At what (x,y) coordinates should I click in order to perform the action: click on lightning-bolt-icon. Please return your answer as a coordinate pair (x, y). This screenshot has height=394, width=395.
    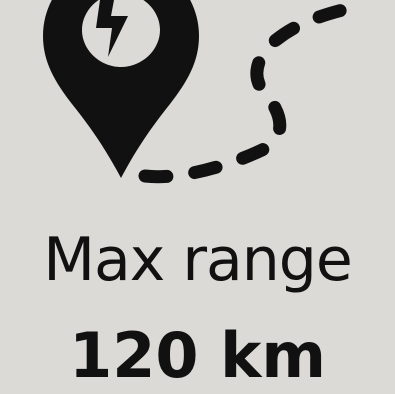
    Looking at the image, I should click on (112, 28).